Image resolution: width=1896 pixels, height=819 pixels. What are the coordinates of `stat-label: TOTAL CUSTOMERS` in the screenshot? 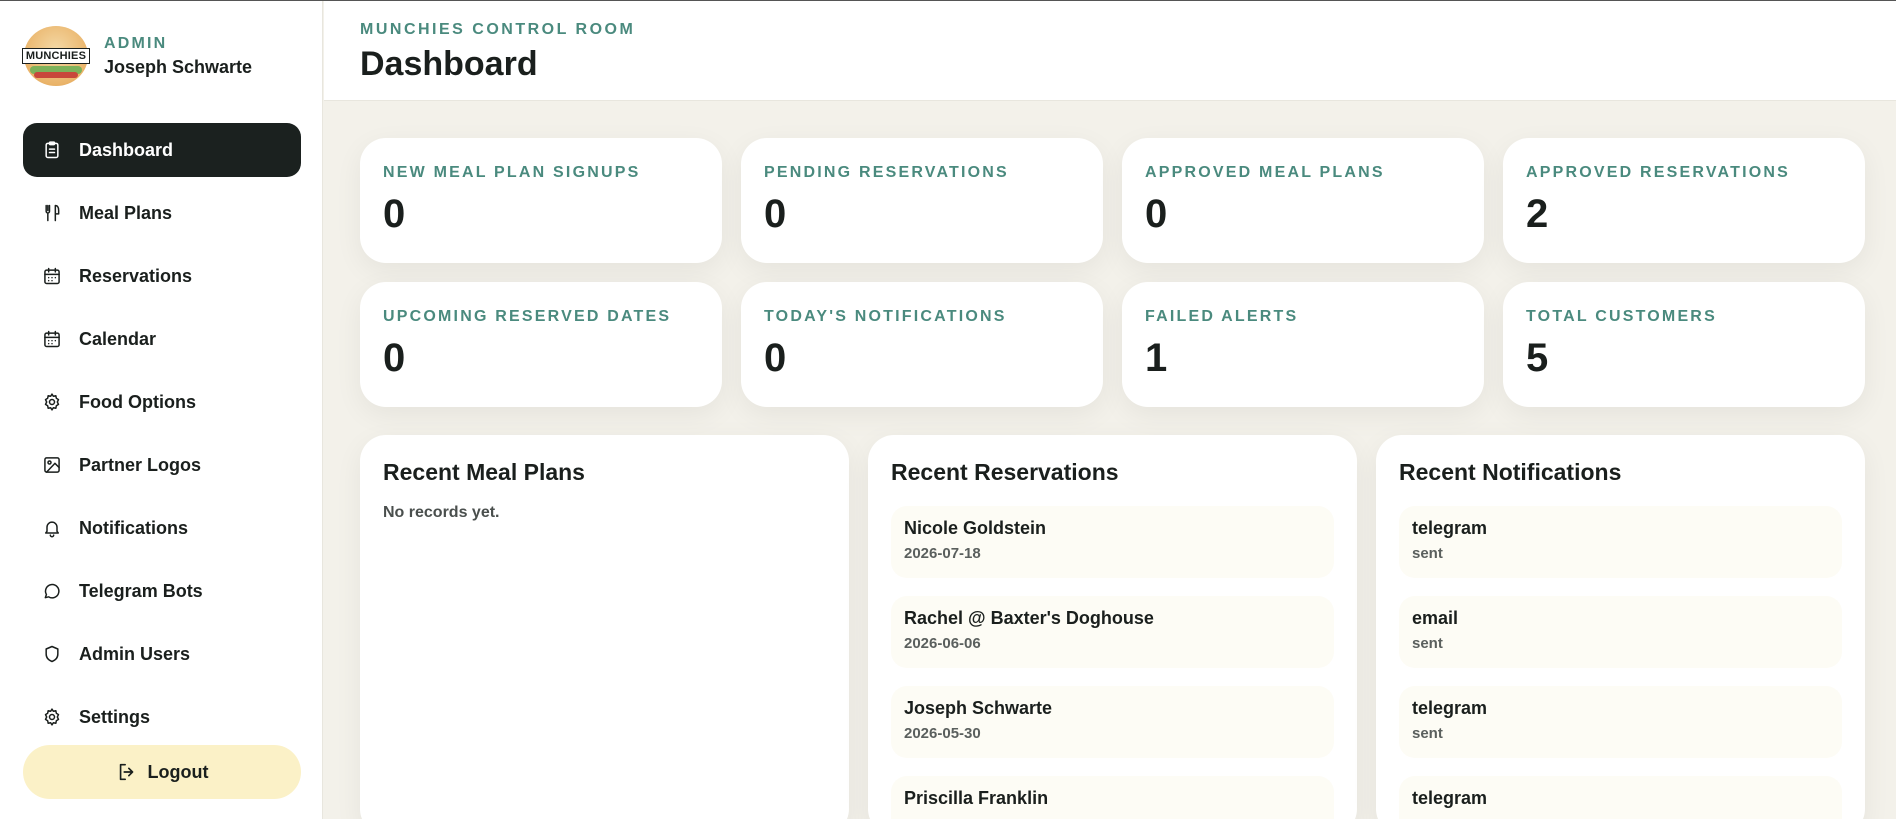 It's located at (1621, 316).